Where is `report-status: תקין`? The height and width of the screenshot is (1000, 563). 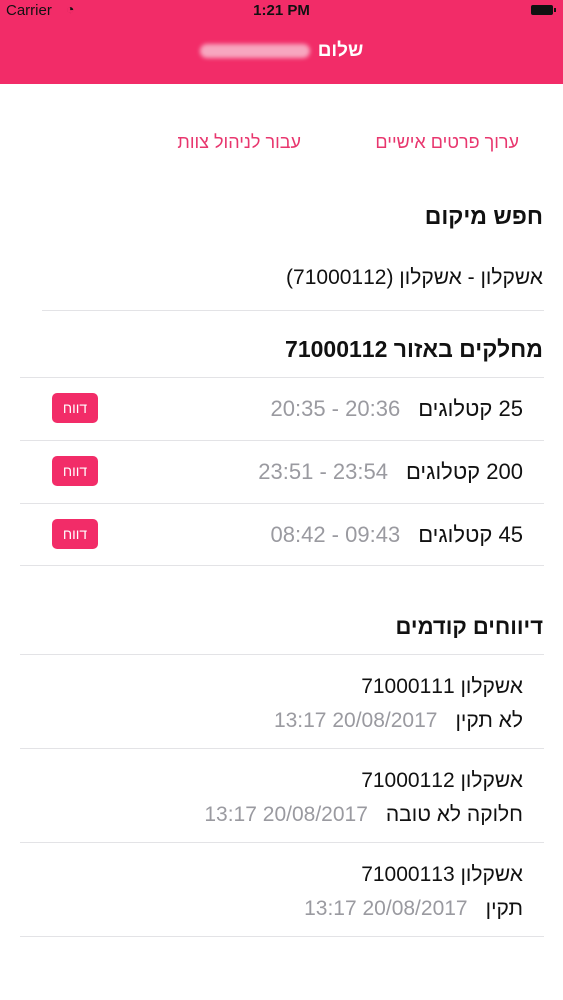
report-status: תקין is located at coordinates (504, 908).